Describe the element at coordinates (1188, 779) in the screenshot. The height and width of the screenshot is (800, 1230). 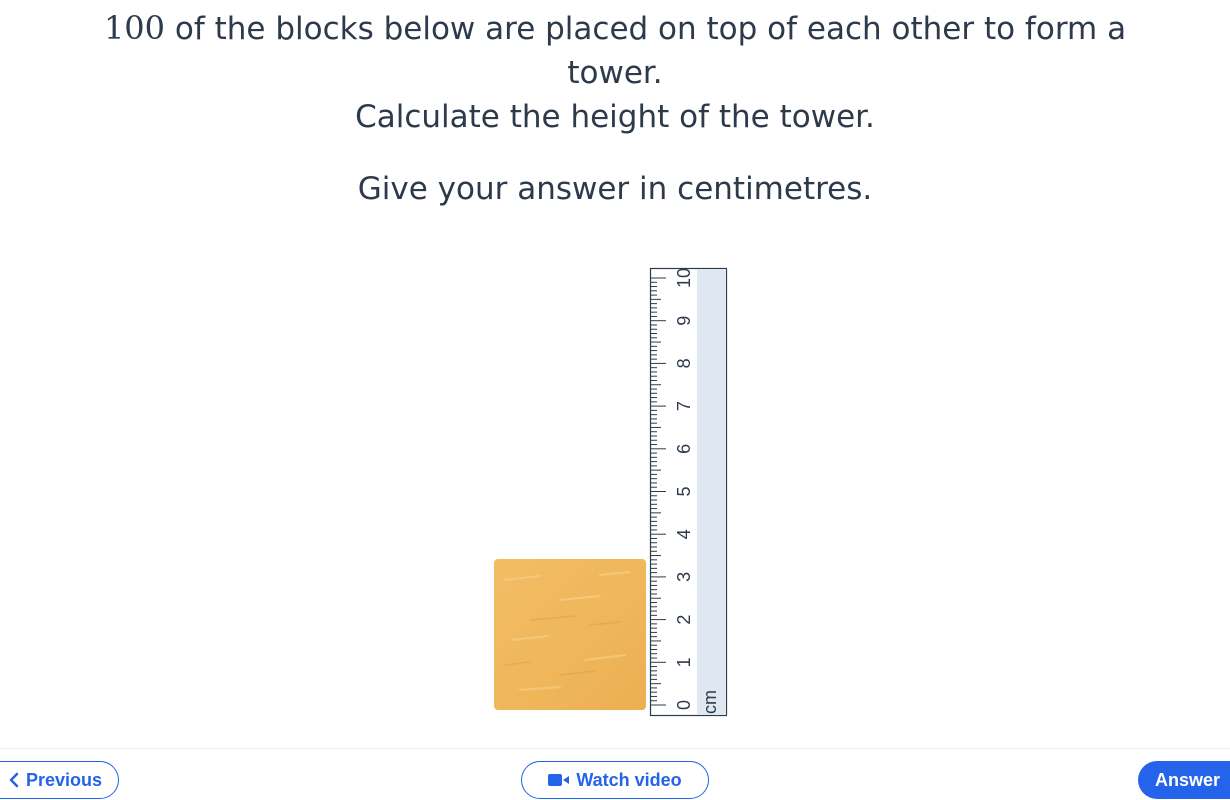
I see `answer-label: Answer` at that location.